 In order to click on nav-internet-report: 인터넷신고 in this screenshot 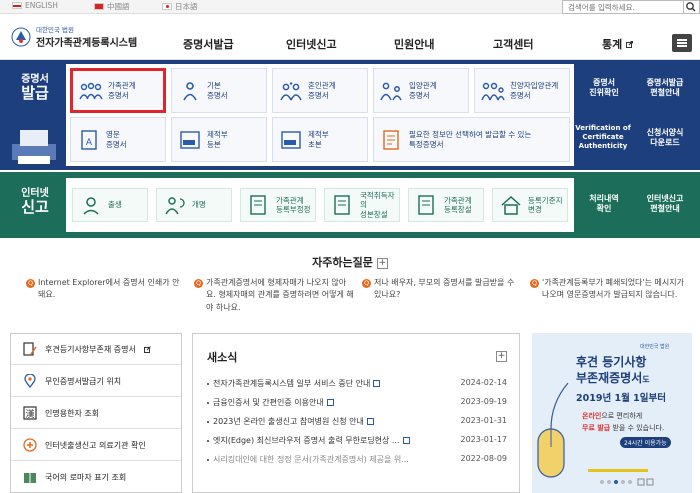, I will do `click(311, 44)`.